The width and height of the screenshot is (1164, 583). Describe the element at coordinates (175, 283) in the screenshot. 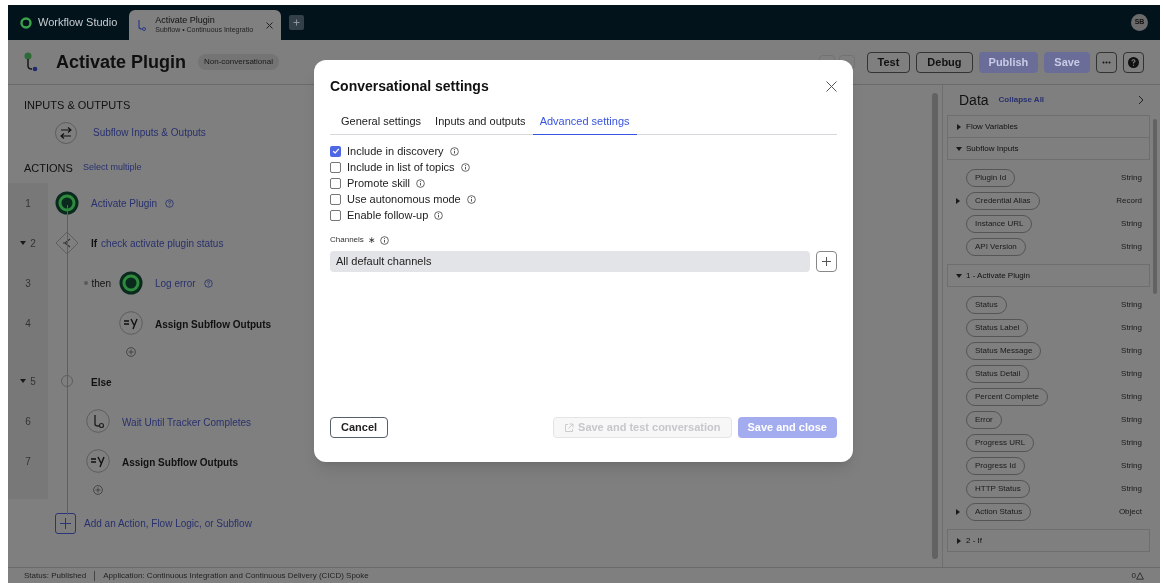

I see `step-link: Log error` at that location.